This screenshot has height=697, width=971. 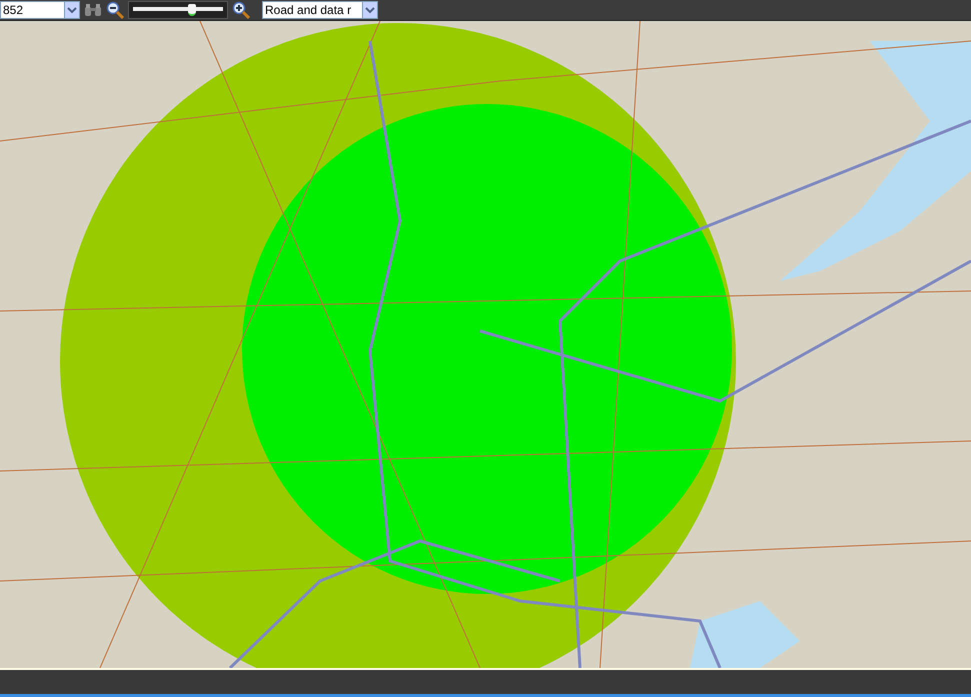 What do you see at coordinates (32, 10) in the screenshot?
I see `location-field: 852` at bounding box center [32, 10].